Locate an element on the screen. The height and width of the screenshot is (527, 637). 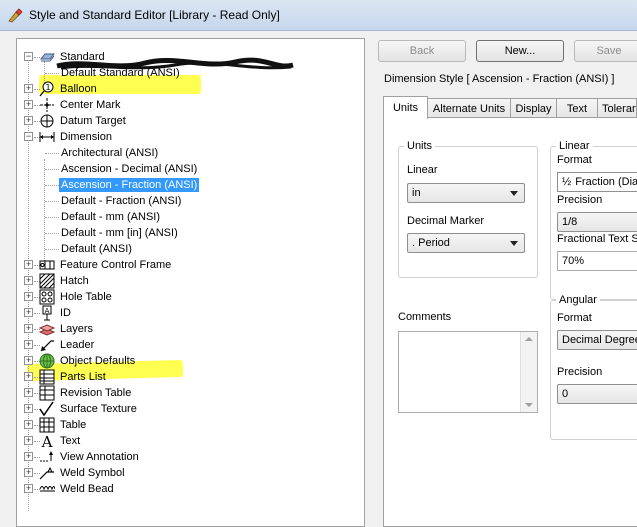
scroll-up-icon is located at coordinates (529, 339).